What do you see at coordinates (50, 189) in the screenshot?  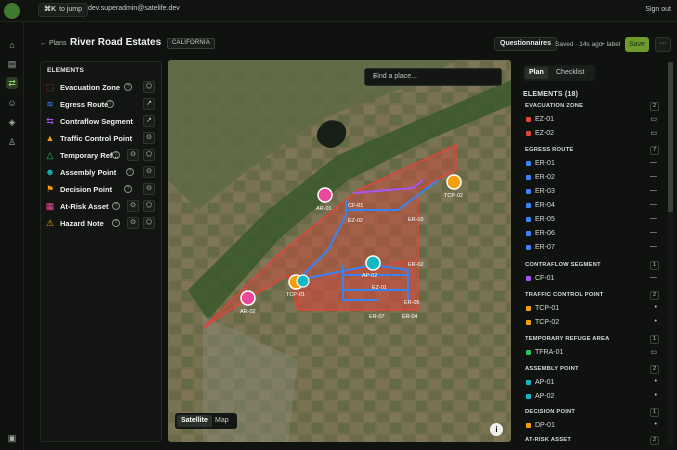 I see `signpost-icon: ⚑` at bounding box center [50, 189].